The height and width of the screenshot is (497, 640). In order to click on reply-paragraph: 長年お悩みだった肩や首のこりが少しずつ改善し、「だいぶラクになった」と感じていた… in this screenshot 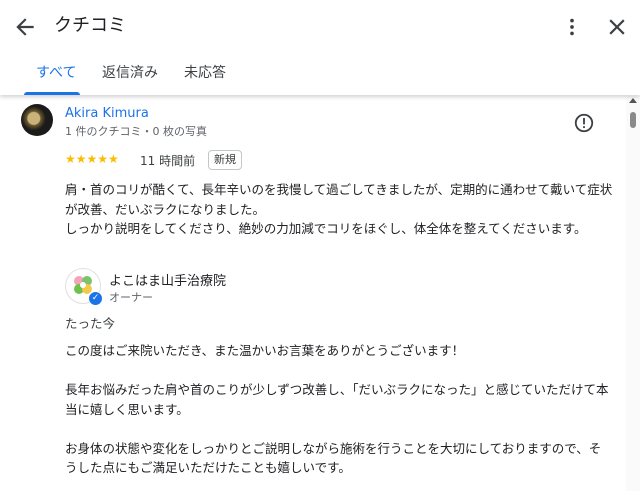, I will do `click(337, 399)`.